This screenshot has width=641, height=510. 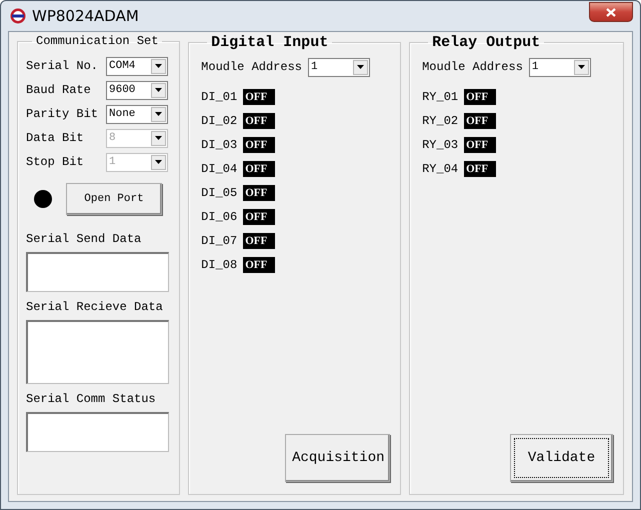 What do you see at coordinates (95, 307) in the screenshot?
I see `field-label: Serial Recieve Data` at bounding box center [95, 307].